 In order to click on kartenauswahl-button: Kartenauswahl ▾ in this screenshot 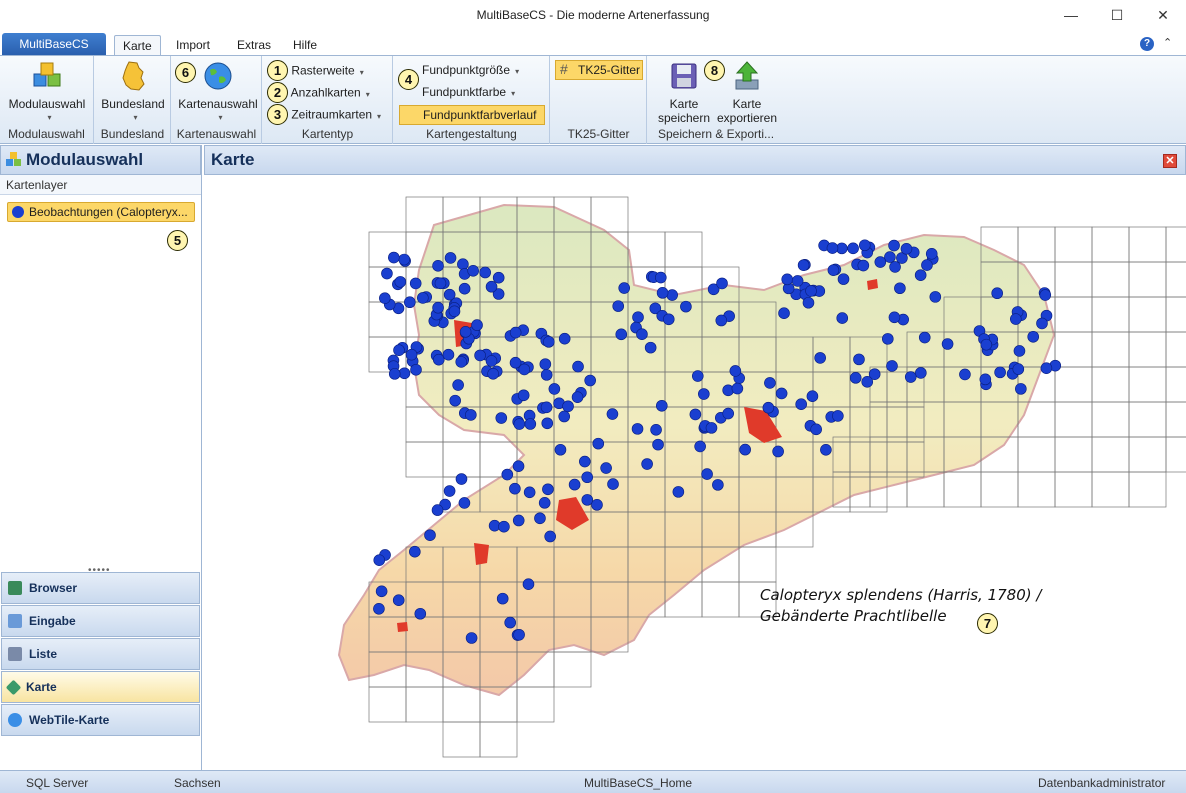, I will do `click(218, 92)`.